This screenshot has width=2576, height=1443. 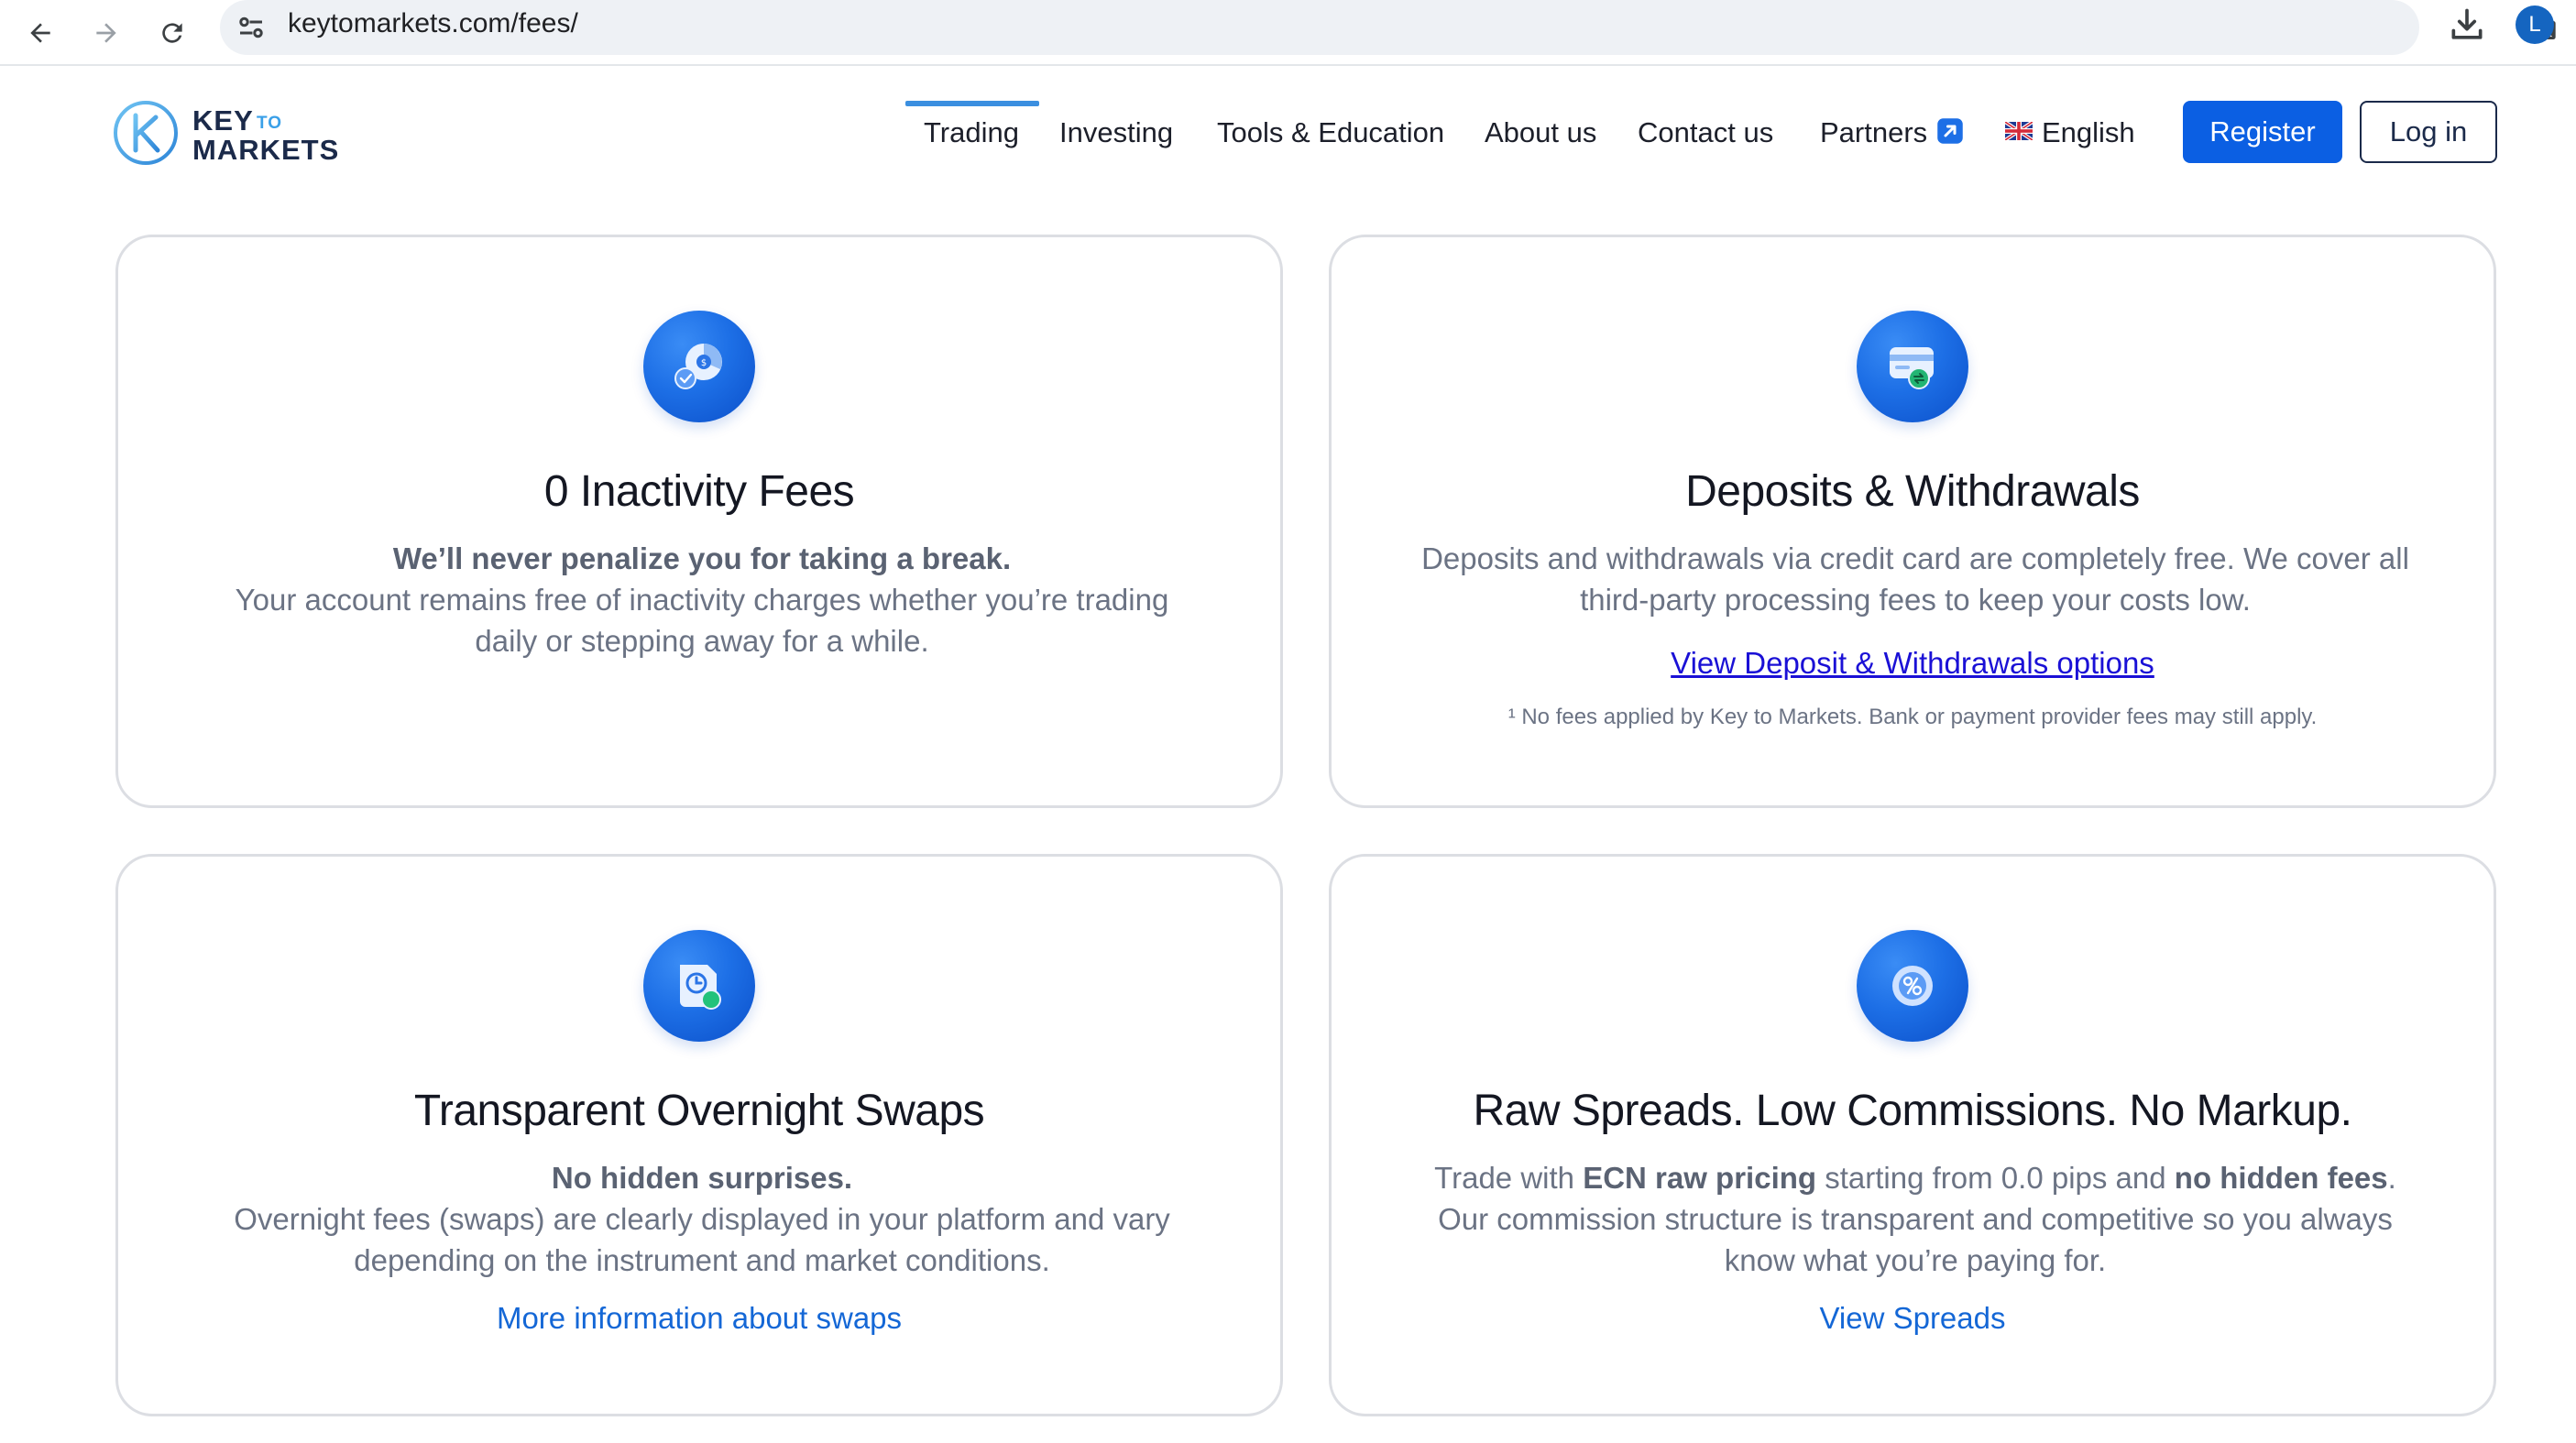 I want to click on view-spreads-link: View Spreads, so click(x=1913, y=1318).